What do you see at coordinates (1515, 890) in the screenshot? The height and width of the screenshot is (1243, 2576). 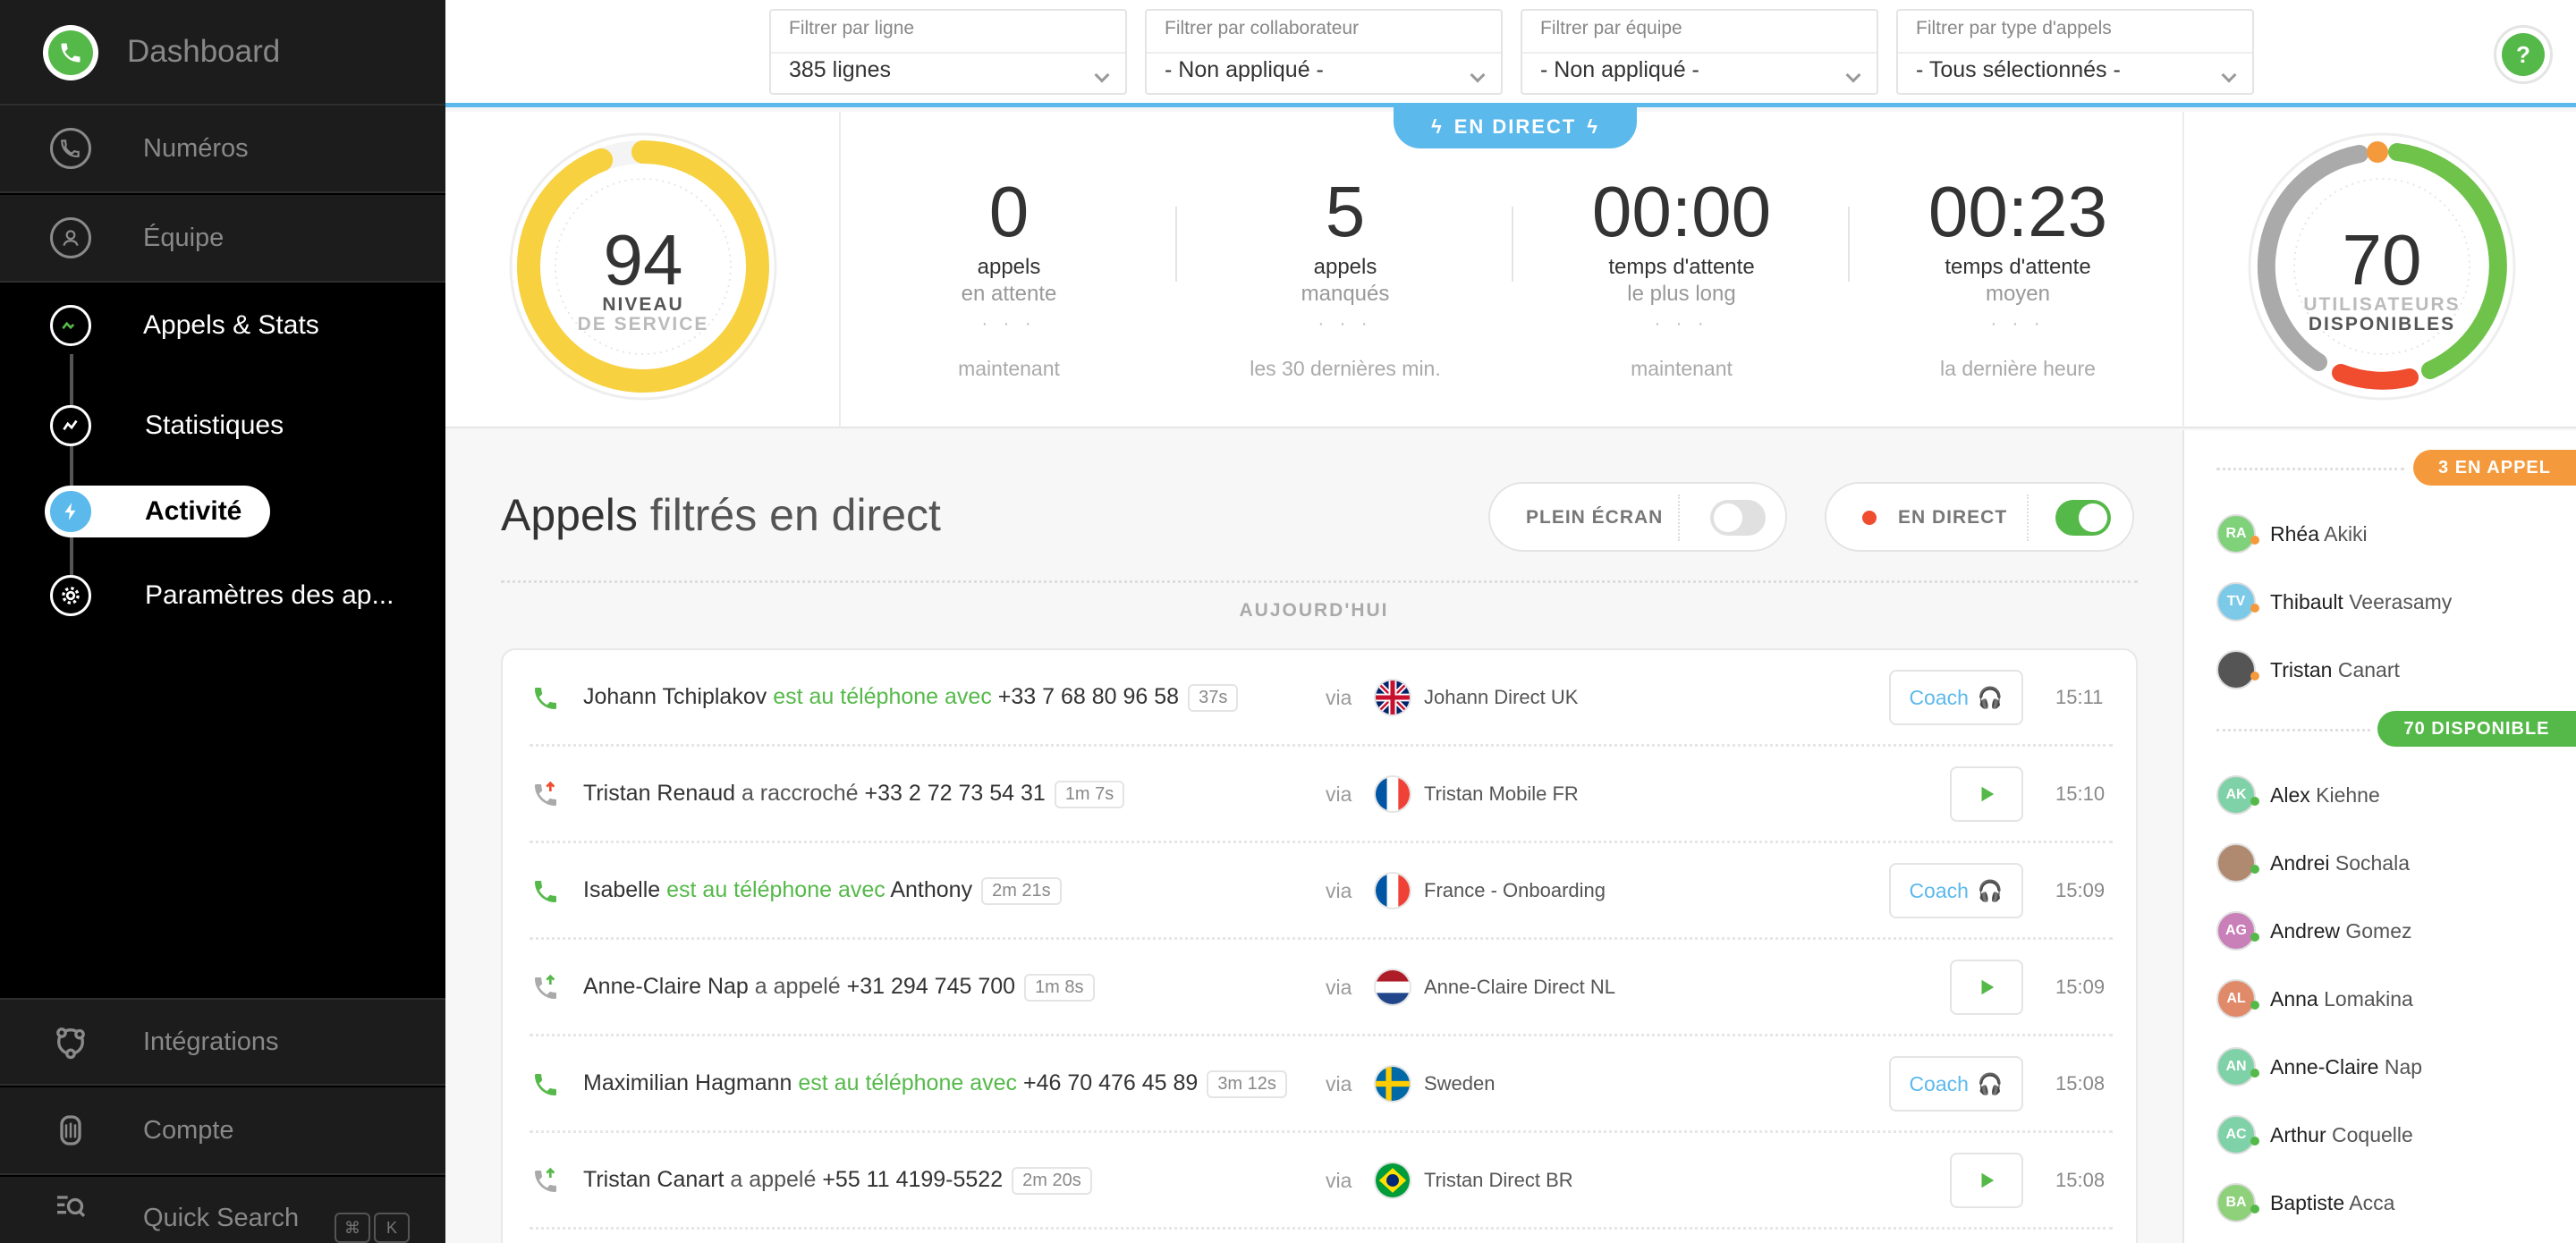 I see `call-line: France - Onboarding` at bounding box center [1515, 890].